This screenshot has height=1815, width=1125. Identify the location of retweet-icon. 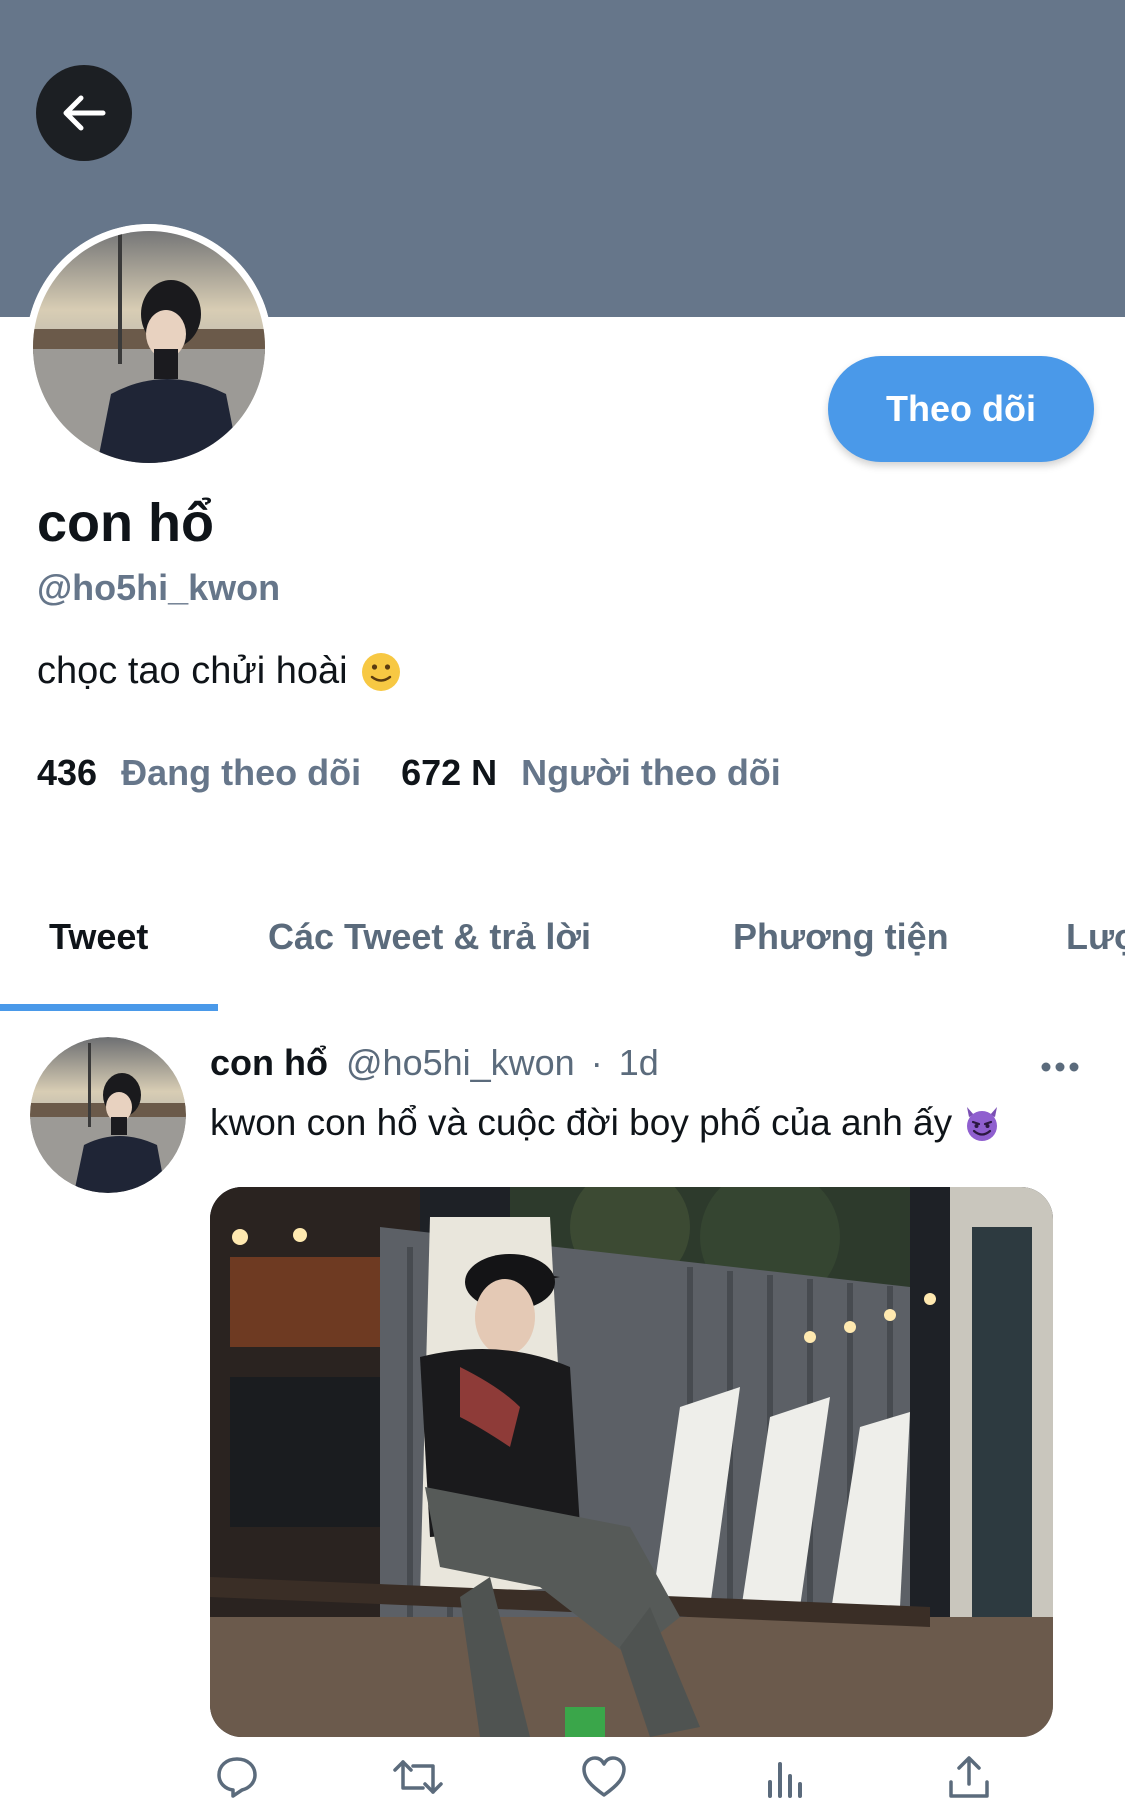
(418, 1777).